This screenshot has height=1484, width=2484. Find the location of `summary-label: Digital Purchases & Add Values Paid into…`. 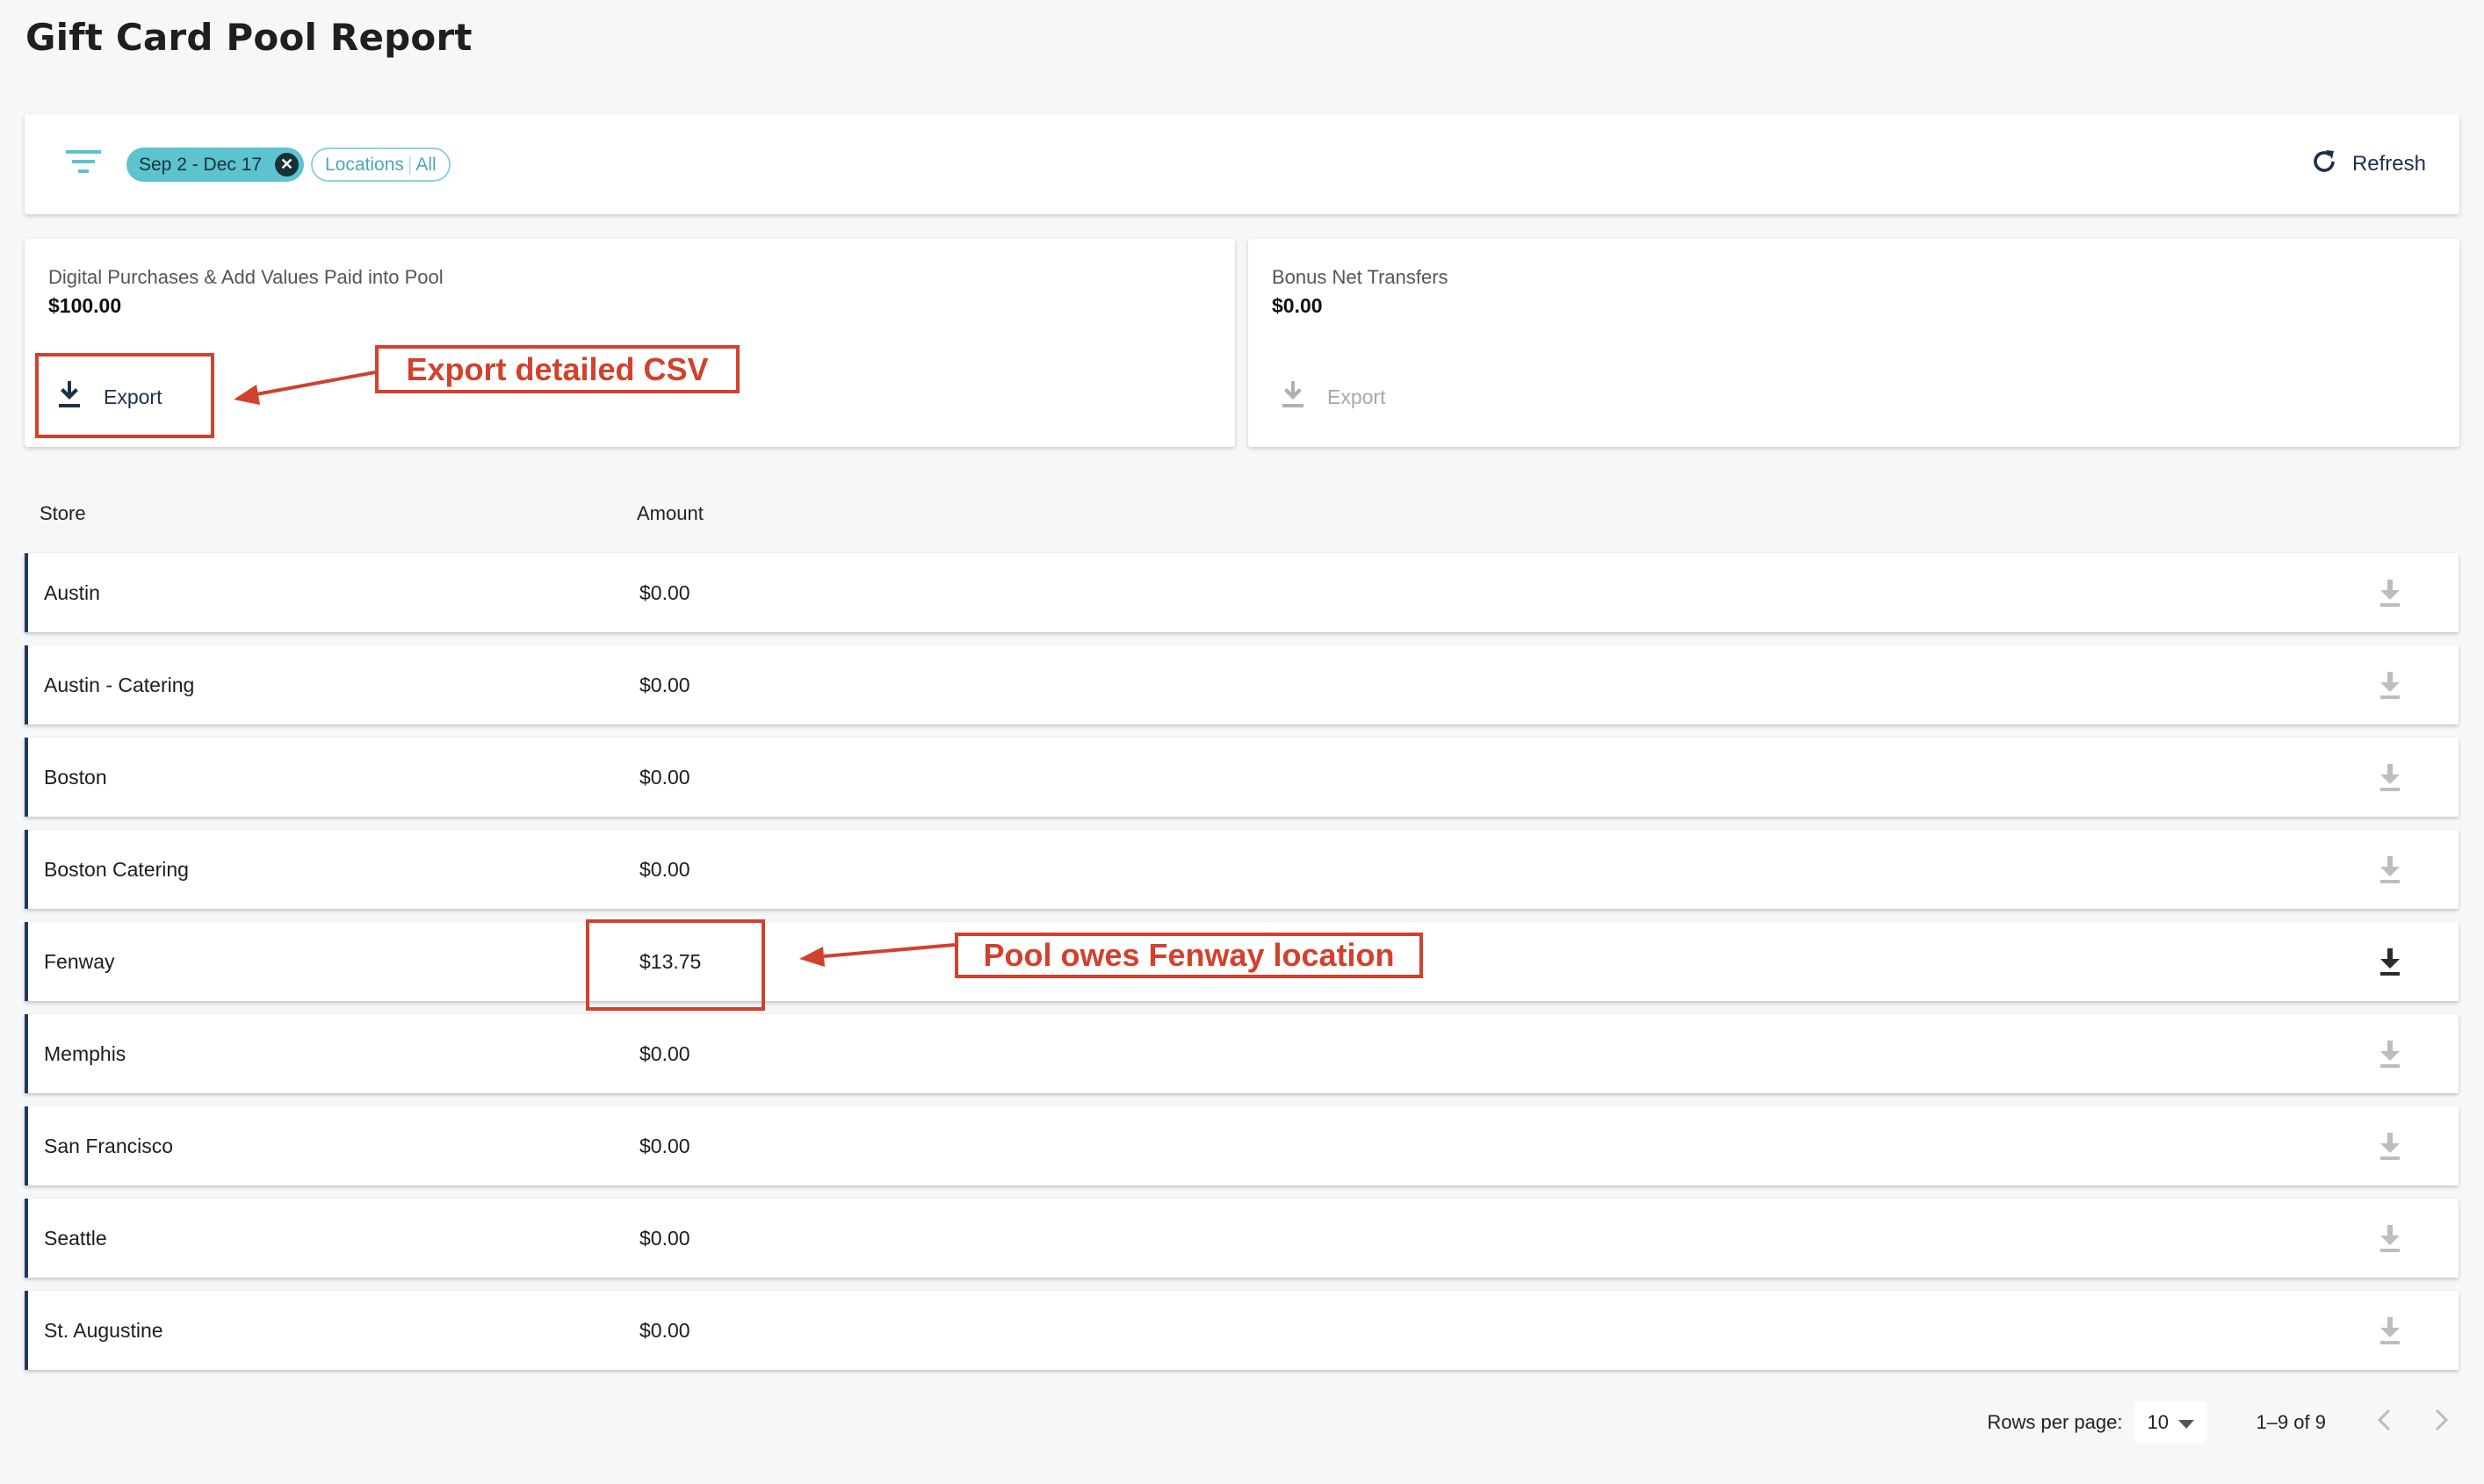

summary-label: Digital Purchases & Add Values Paid into… is located at coordinates (246, 277).